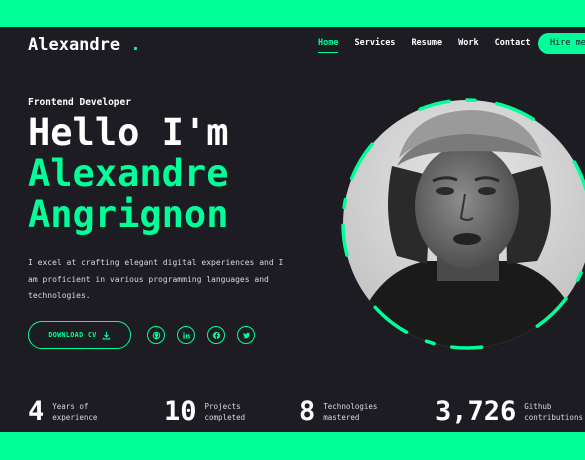 Image resolution: width=585 pixels, height=460 pixels. What do you see at coordinates (553, 412) in the screenshot?
I see `stat-label: Github contributions` at bounding box center [553, 412].